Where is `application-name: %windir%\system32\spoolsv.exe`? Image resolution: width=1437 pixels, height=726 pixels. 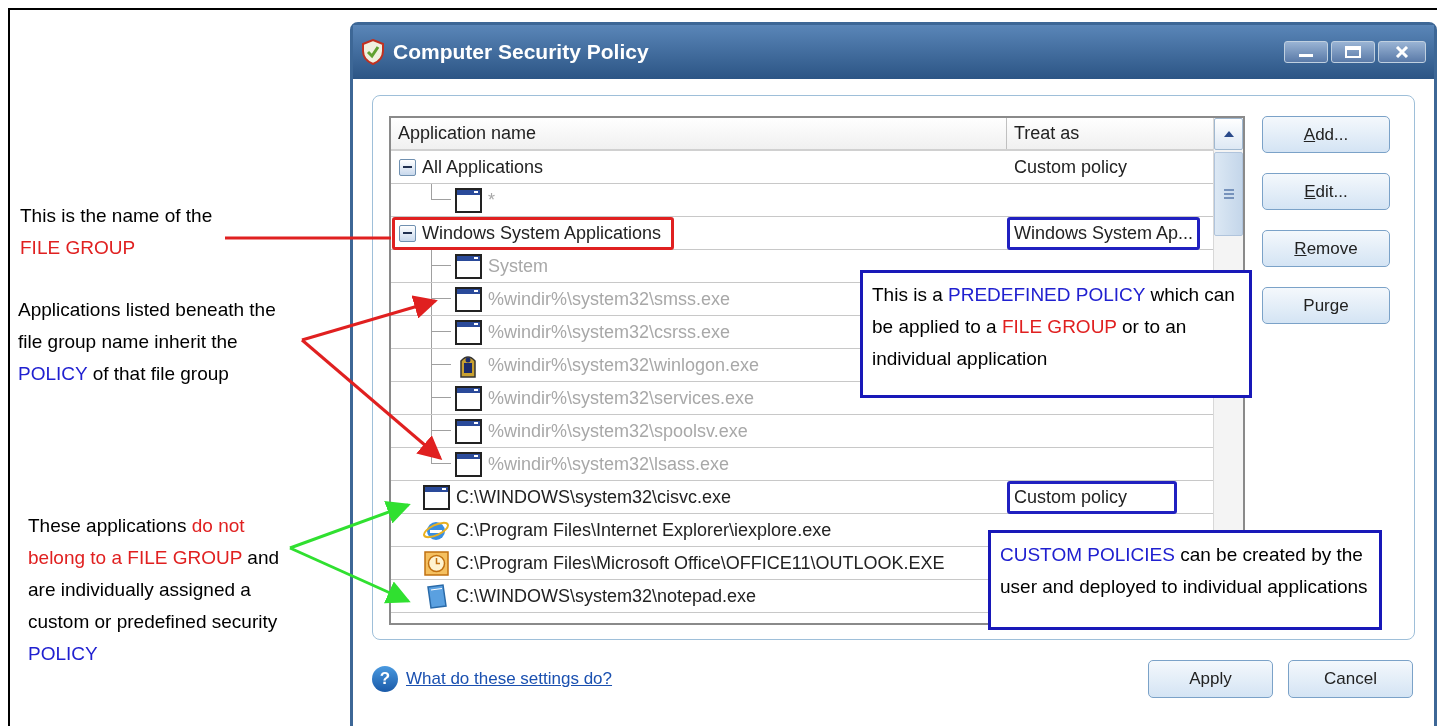 application-name: %windir%\system32\spoolsv.exe is located at coordinates (618, 431).